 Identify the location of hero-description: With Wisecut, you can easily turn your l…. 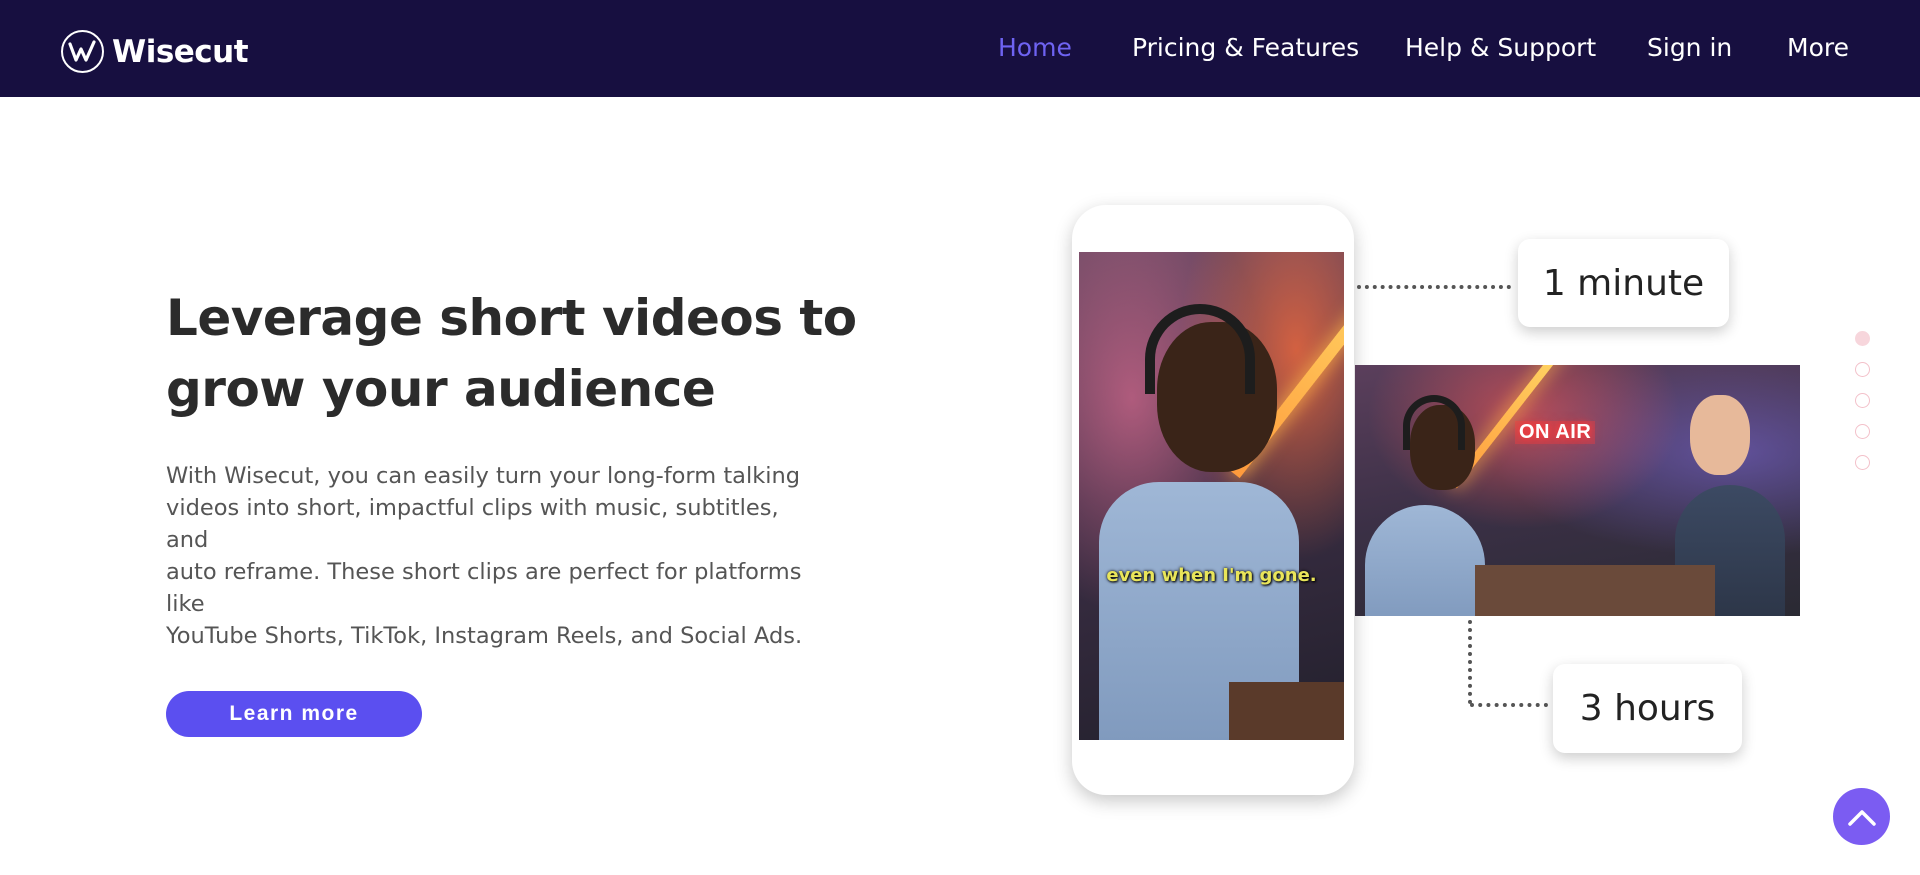
(496, 556).